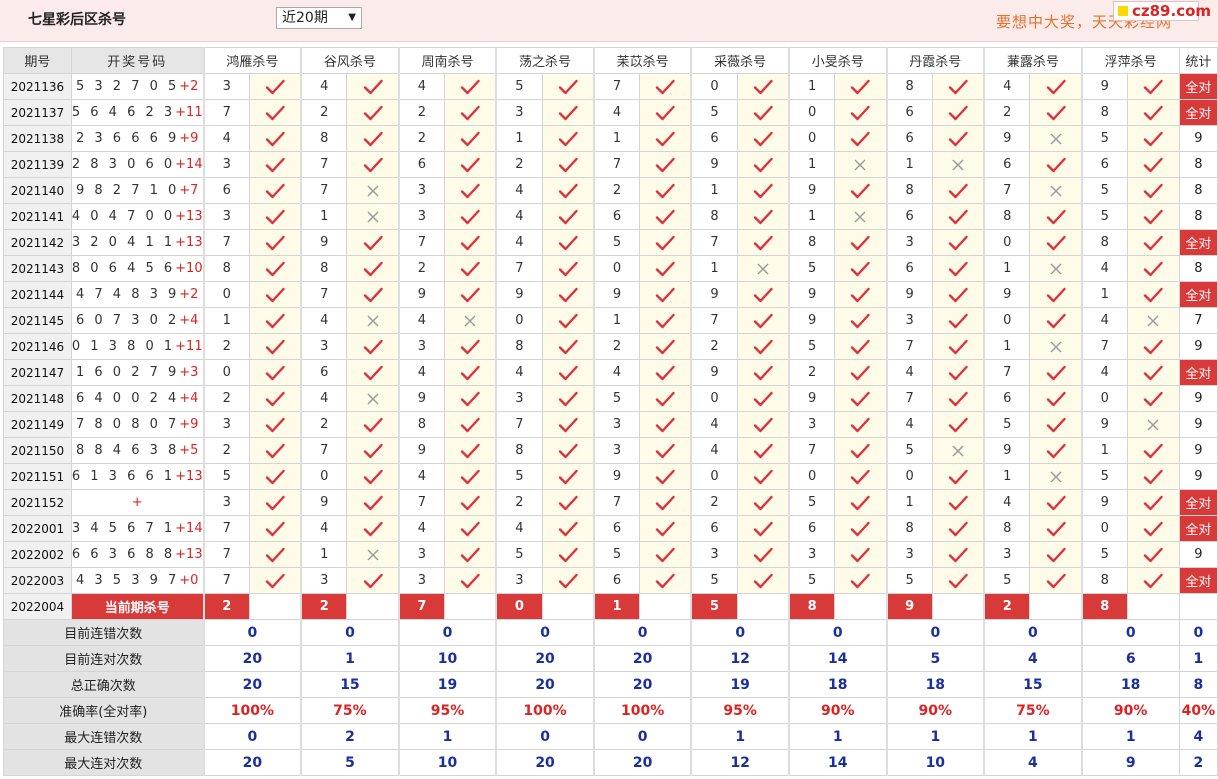 Image resolution: width=1218 pixels, height=779 pixels. Describe the element at coordinates (37, 216) in the screenshot. I see `period-id: 2021141` at that location.